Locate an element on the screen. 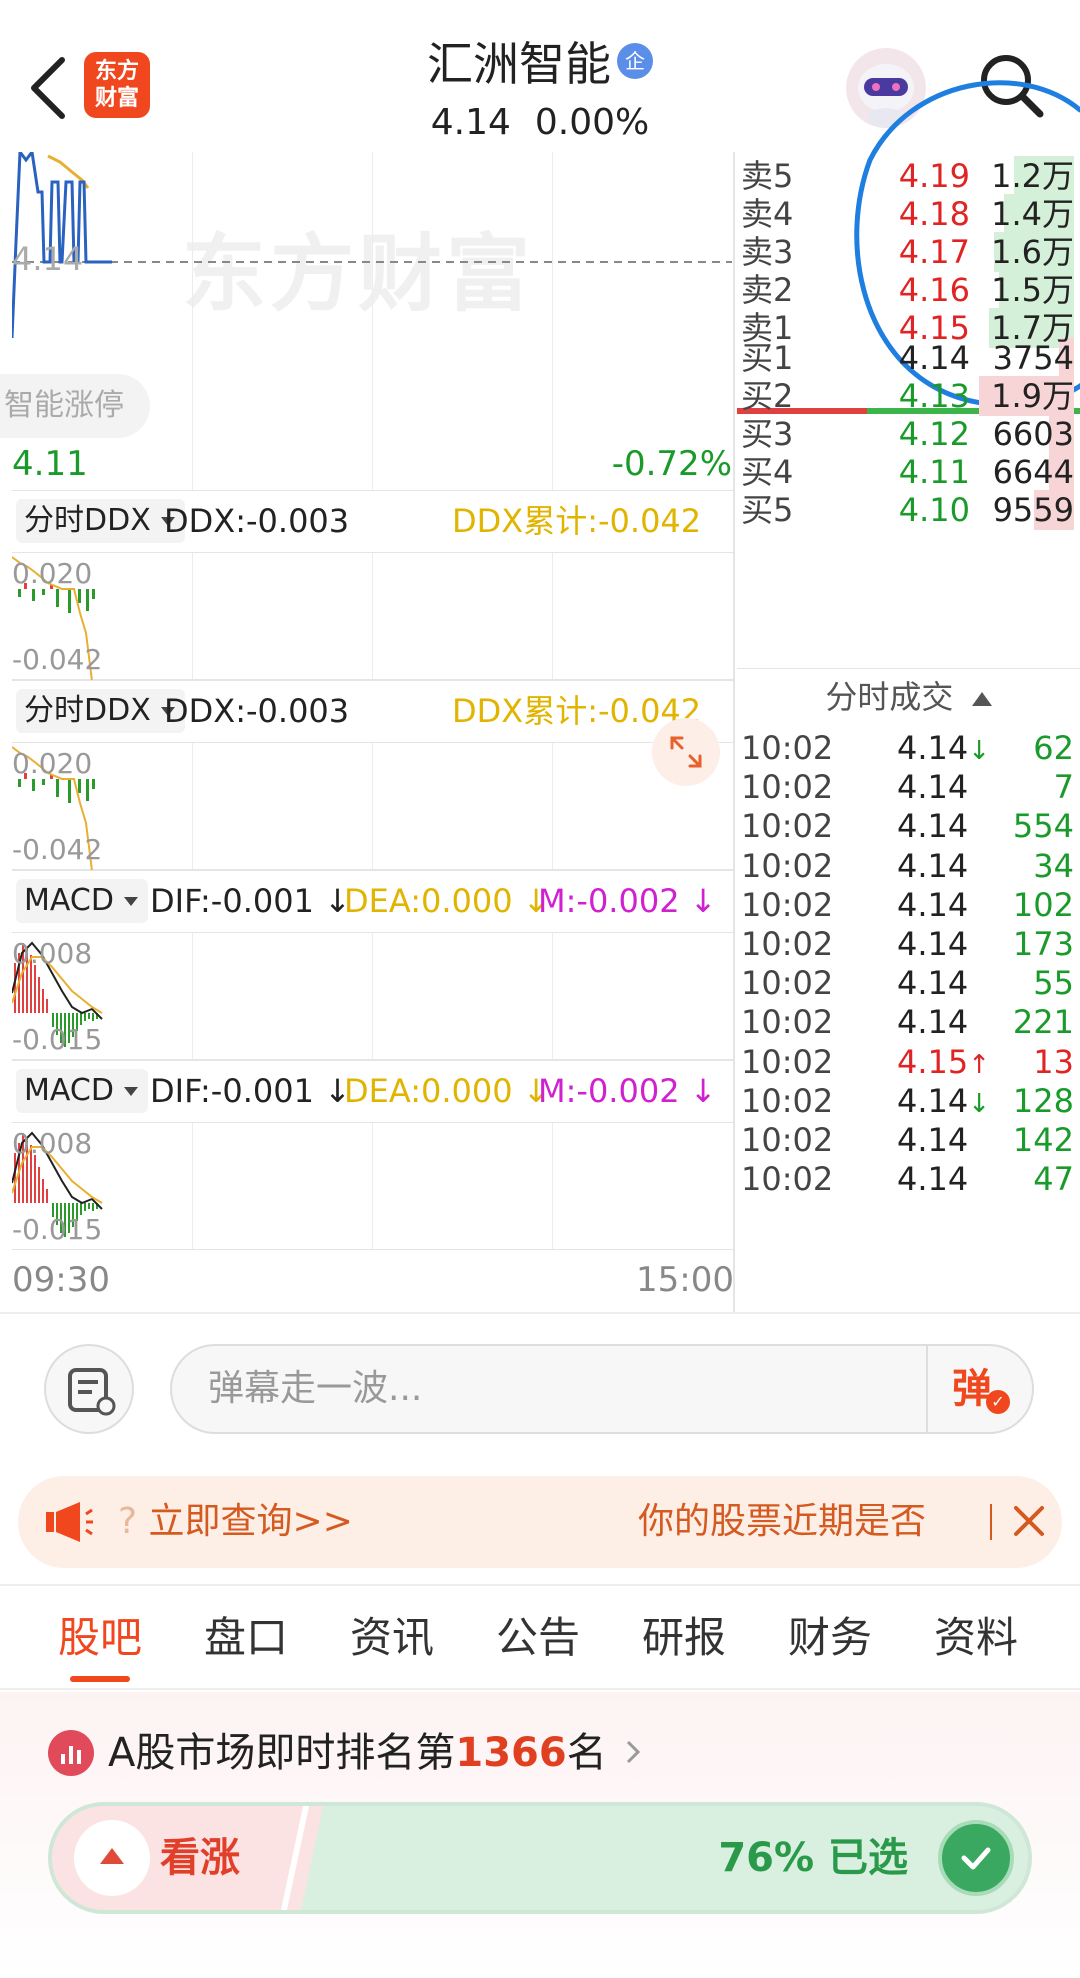 This screenshot has width=1080, height=1978. indicator-header-macd-2: MACD DIF:-0.001 ↓ DEA:0.000 ↓ M:-0.002 ↓ is located at coordinates (373, 1091).